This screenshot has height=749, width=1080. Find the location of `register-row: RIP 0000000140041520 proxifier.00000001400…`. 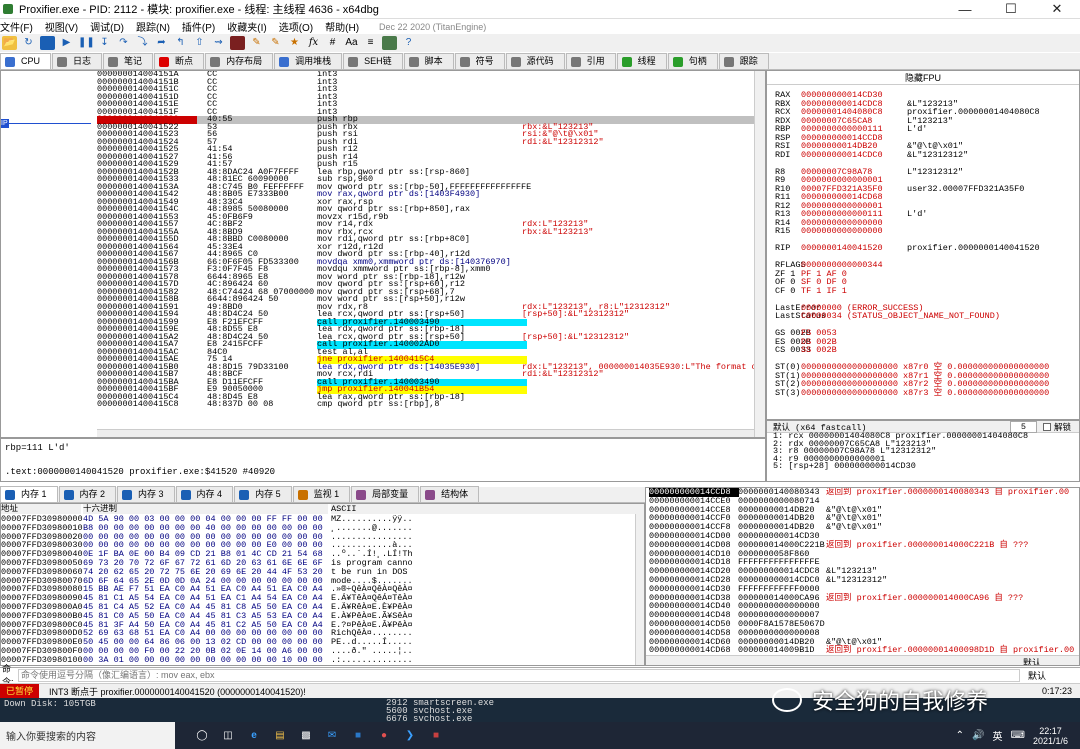

register-row: RIP 0000000140041520 proxifier.00000001400… is located at coordinates (923, 248).